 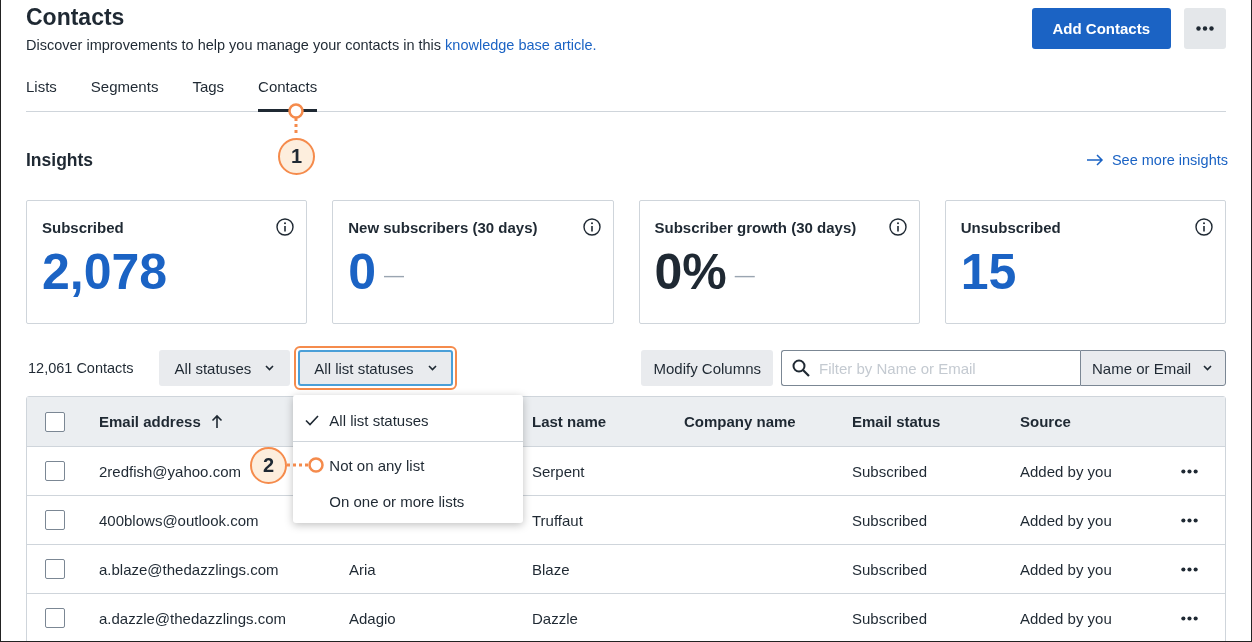 I want to click on table-cell: Aria, so click(x=362, y=569).